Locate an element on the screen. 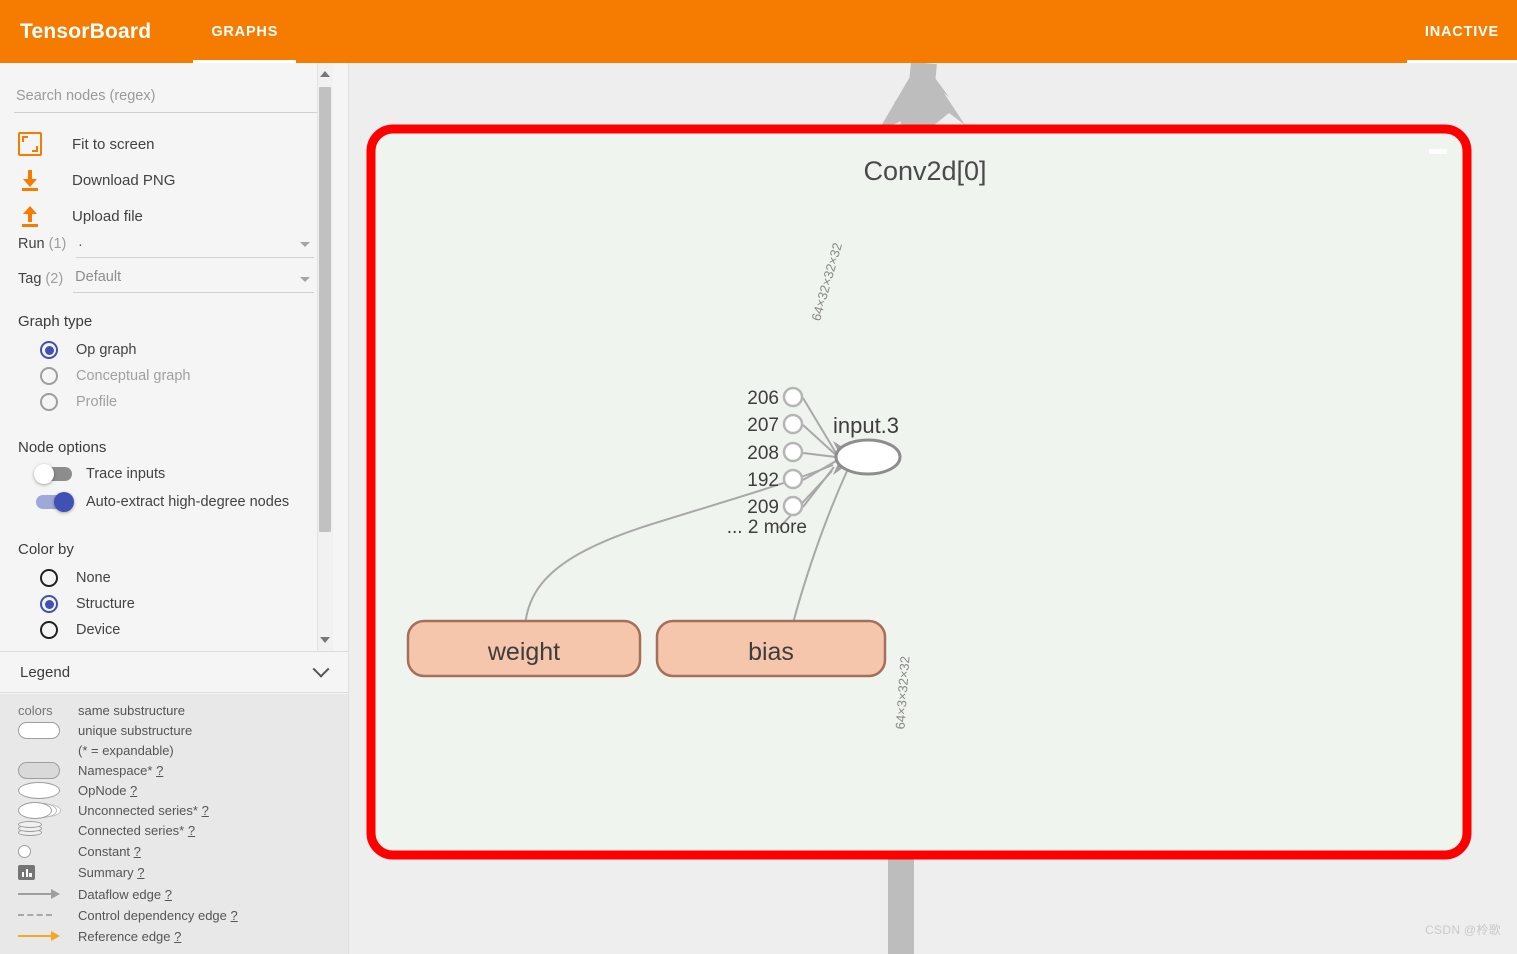 The image size is (1517, 954). run-label: Run (1) is located at coordinates (42, 244).